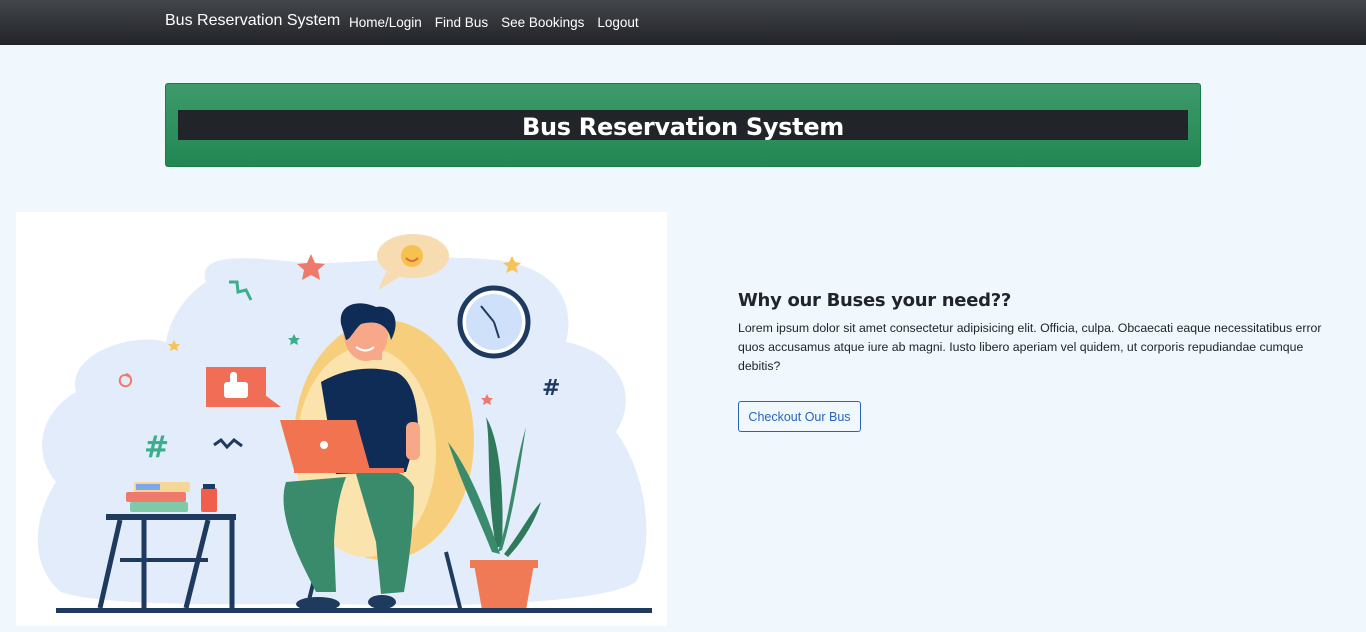  Describe the element at coordinates (617, 22) in the screenshot. I see `nav-link-logout: Logout` at that location.